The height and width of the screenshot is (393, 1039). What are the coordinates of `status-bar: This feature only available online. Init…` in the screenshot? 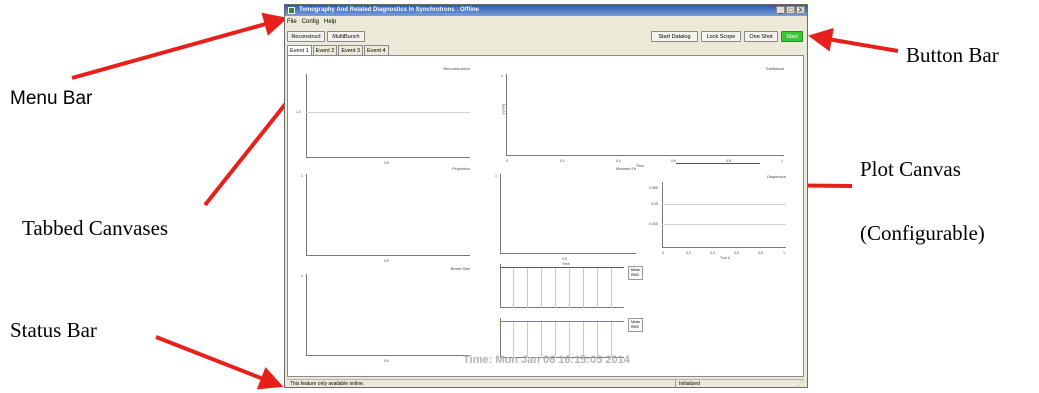 It's located at (545, 383).